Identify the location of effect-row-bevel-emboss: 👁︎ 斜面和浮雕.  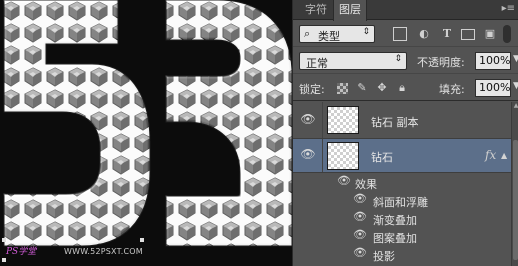
(402, 200).